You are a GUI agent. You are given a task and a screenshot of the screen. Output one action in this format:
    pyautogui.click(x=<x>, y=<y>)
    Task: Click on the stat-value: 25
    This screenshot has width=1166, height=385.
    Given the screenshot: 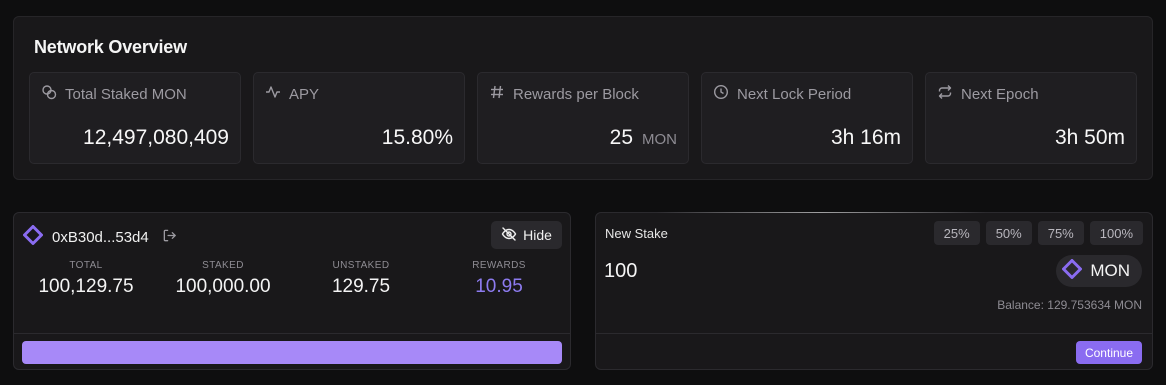 What is the action you would take?
    pyautogui.click(x=621, y=137)
    